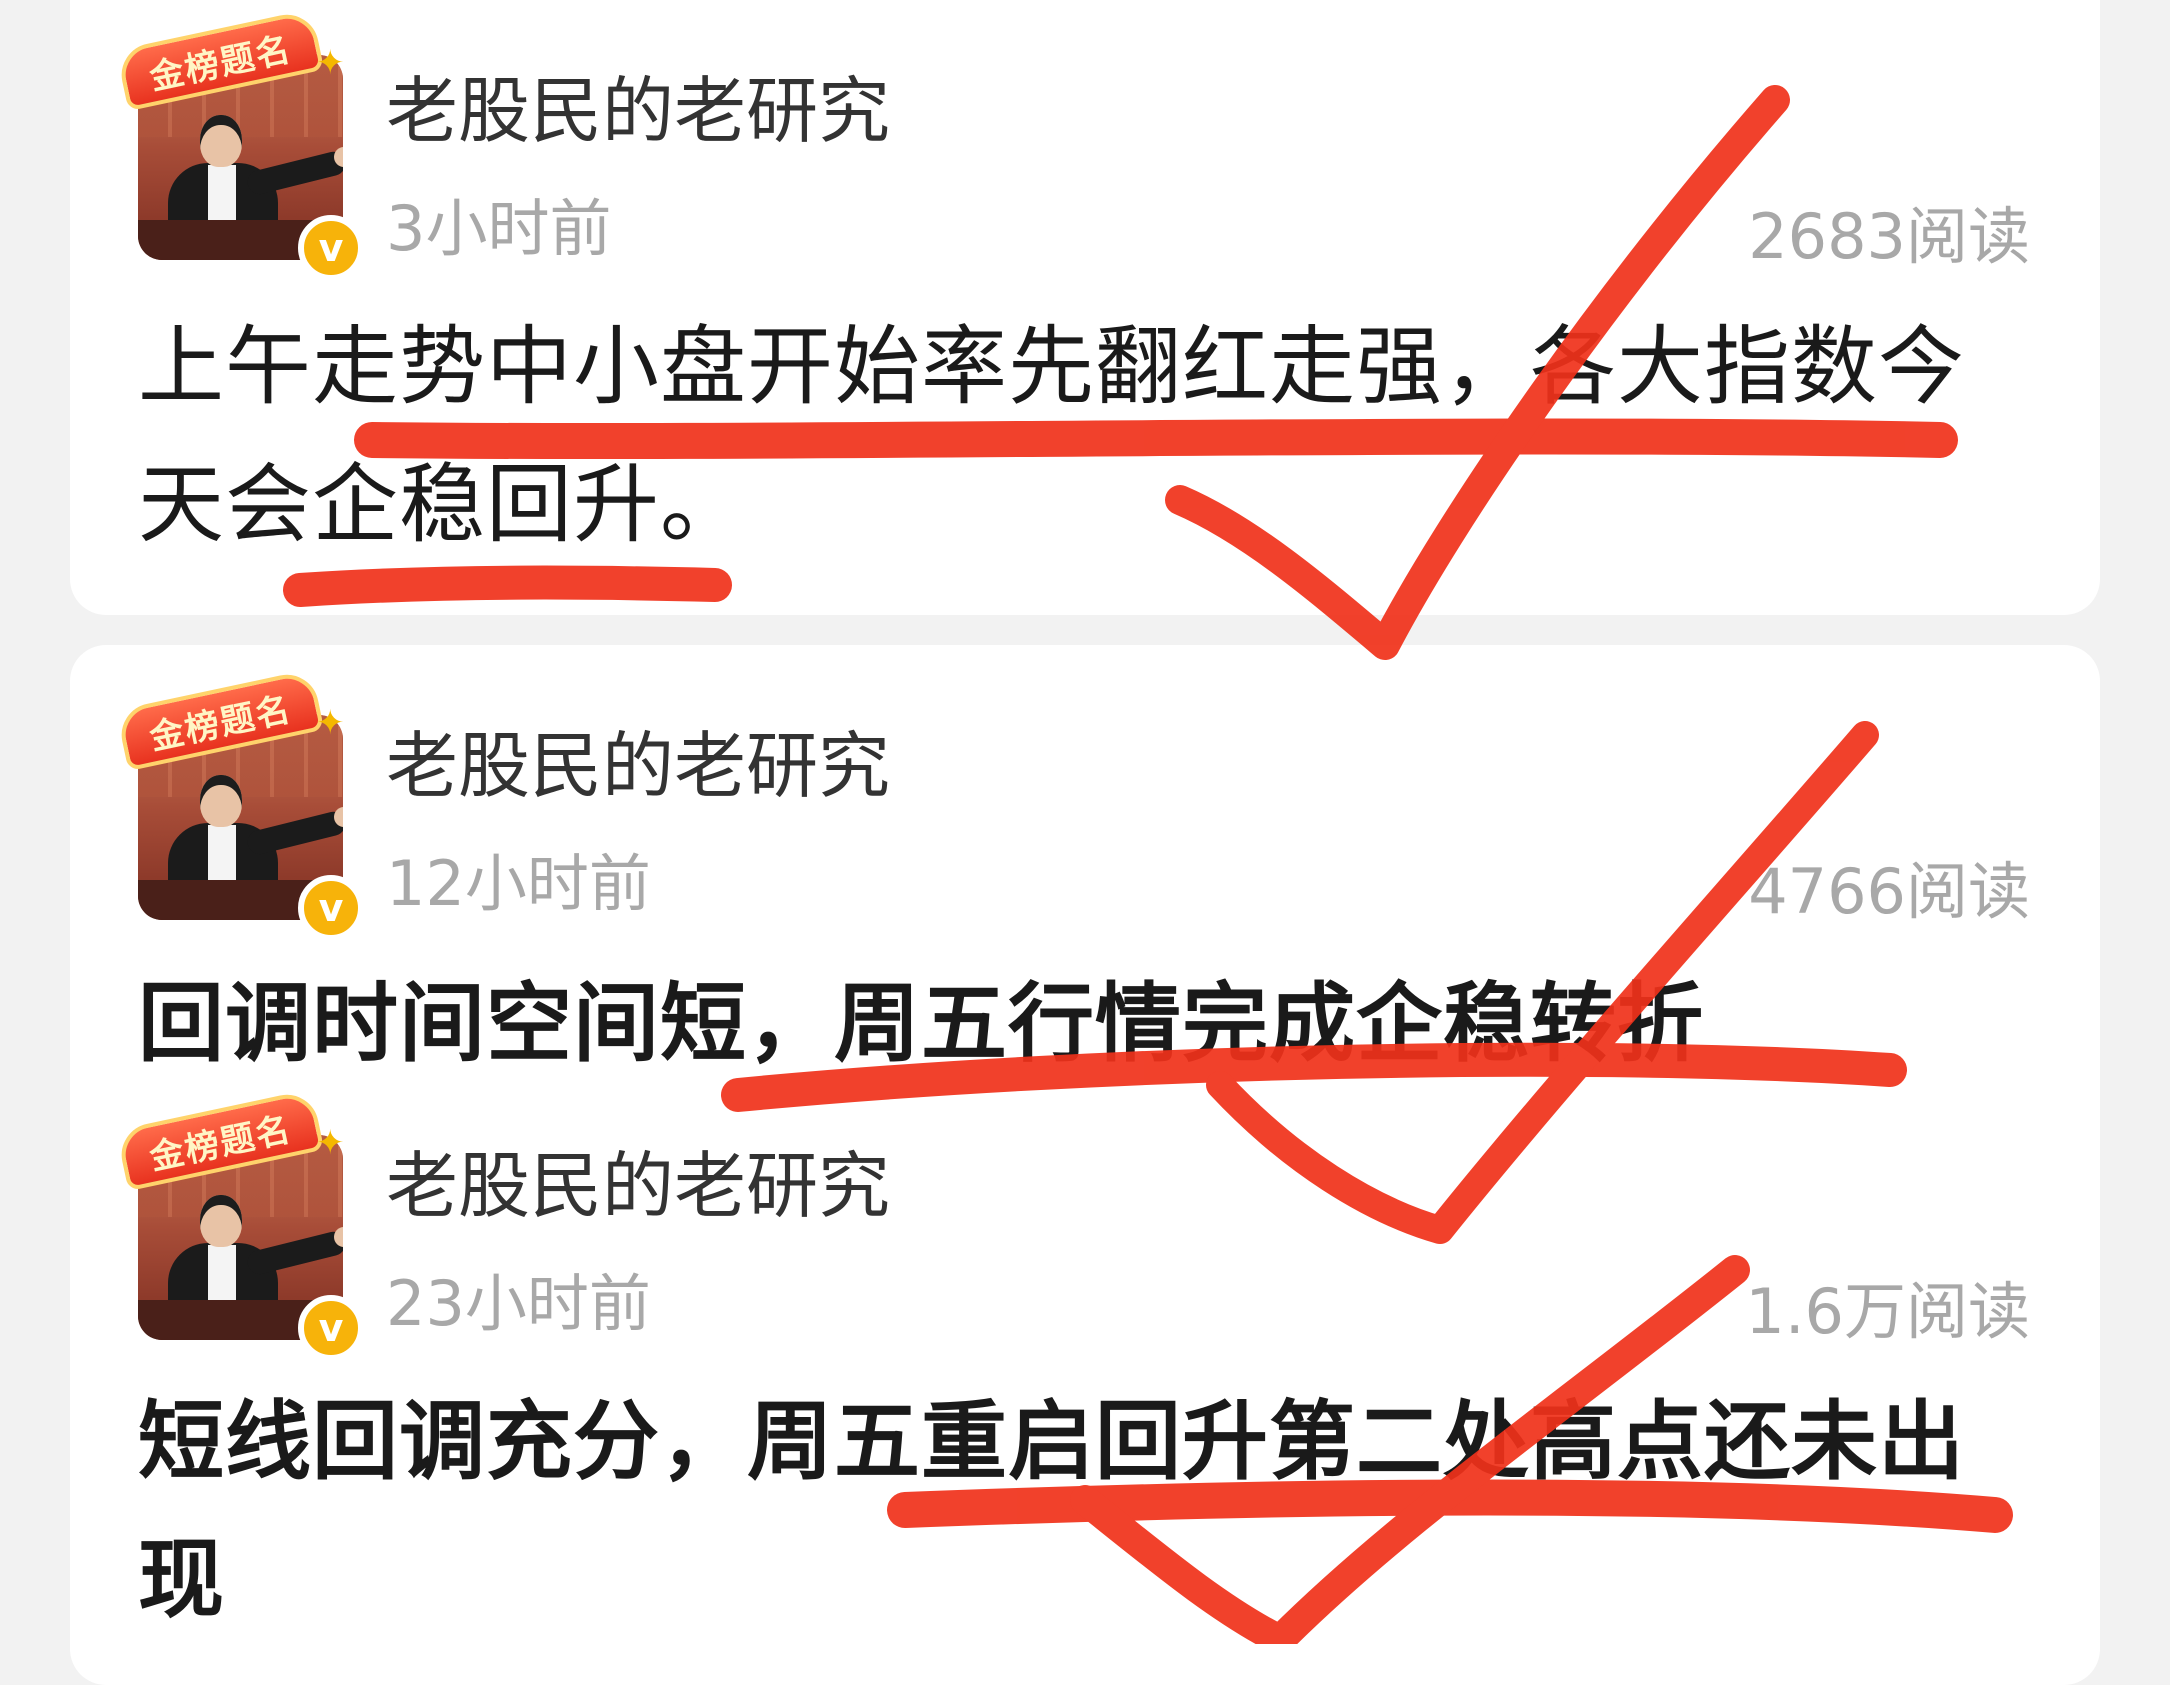  Describe the element at coordinates (1889, 891) in the screenshot. I see `read-count: 4766阅读` at that location.